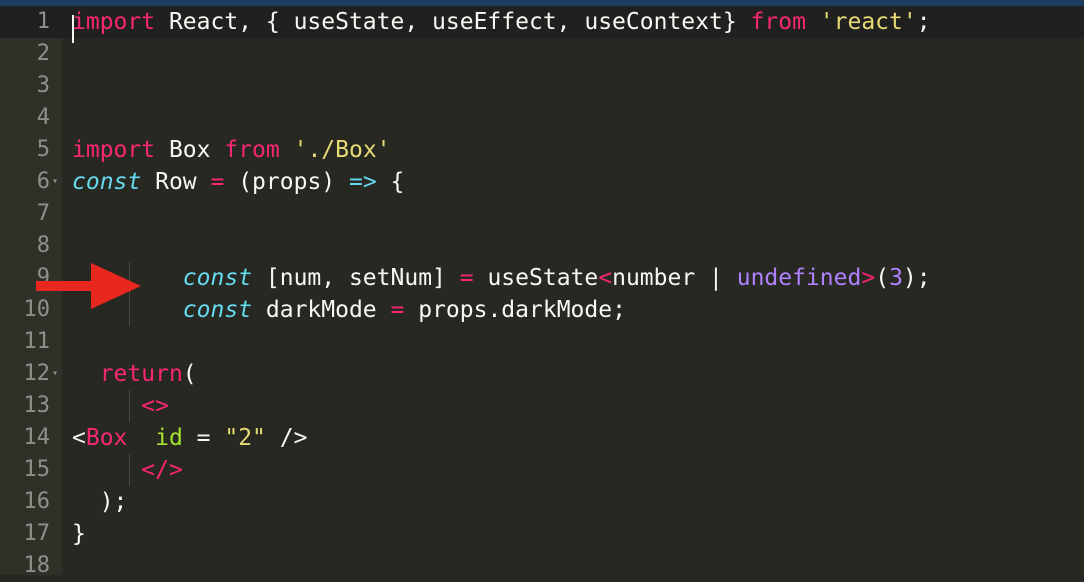  I want to click on code-text: );, so click(100, 502).